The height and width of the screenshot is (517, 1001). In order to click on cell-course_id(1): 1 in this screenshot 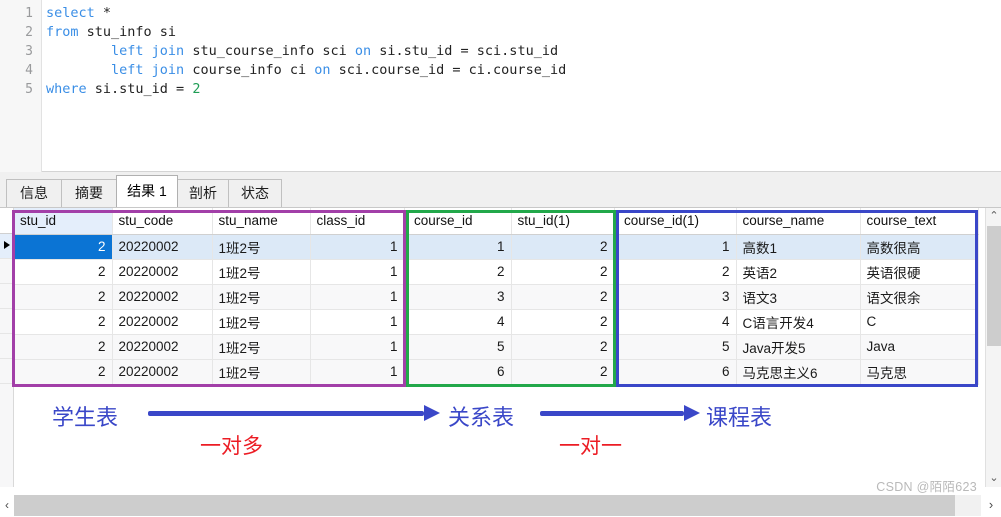, I will do `click(677, 247)`.